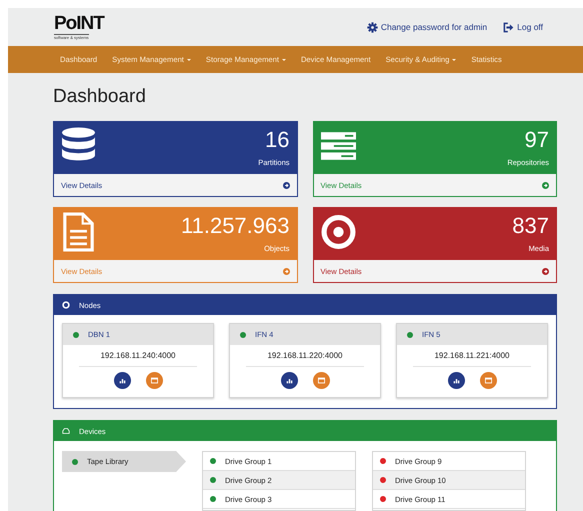 The image size is (583, 511). I want to click on lifebuoy-icon, so click(66, 305).